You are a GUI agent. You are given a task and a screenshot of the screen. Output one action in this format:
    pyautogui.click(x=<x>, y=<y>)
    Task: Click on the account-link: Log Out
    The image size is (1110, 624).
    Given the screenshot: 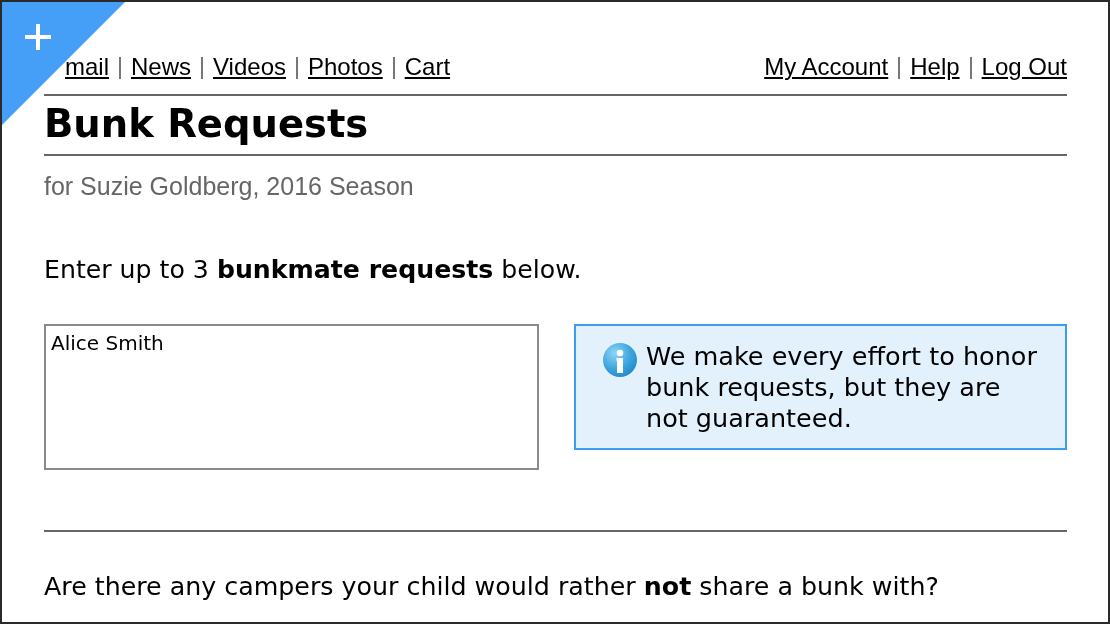 What is the action you would take?
    pyautogui.click(x=1024, y=67)
    